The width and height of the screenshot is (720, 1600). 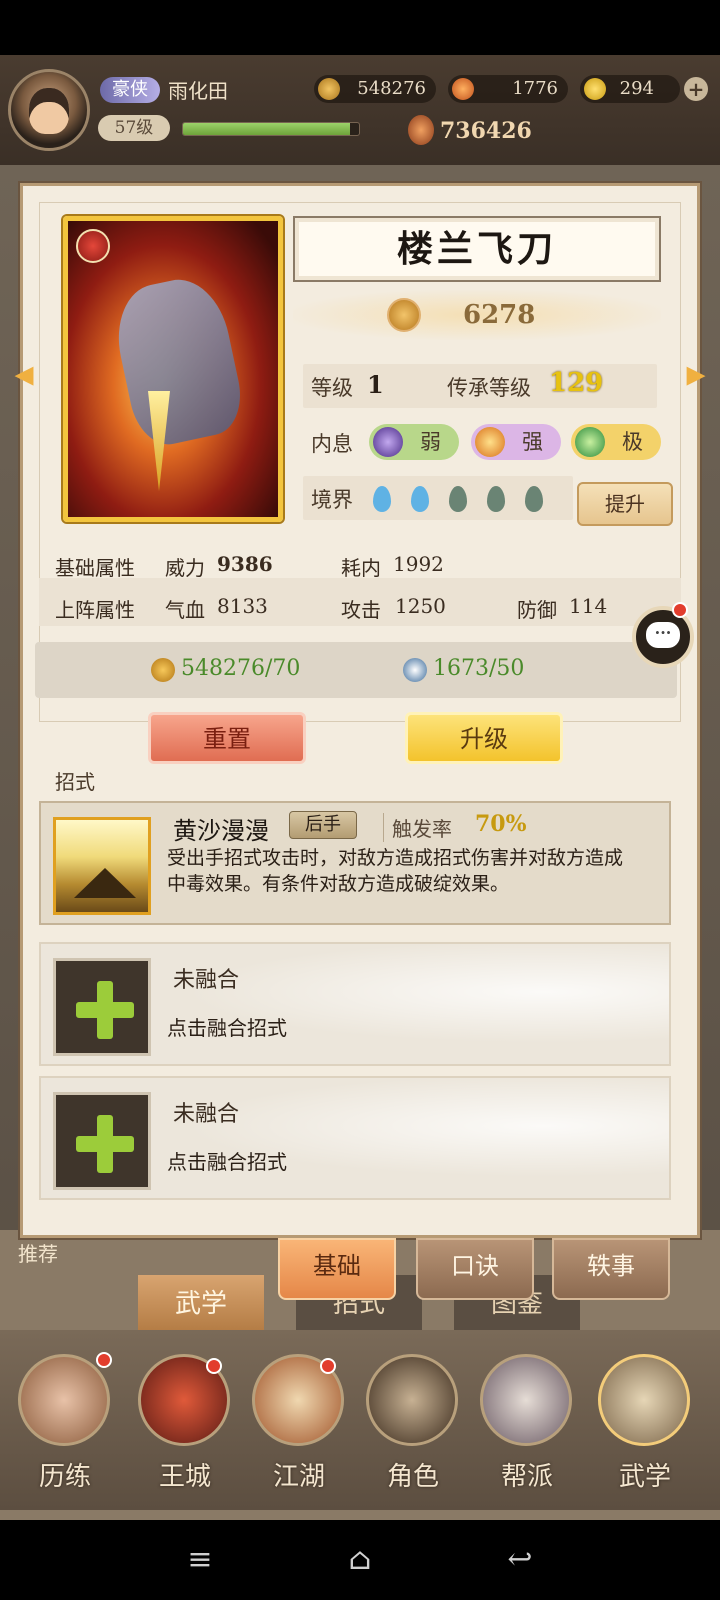 What do you see at coordinates (75, 782) in the screenshot?
I see `moves-section-title: 招式` at bounding box center [75, 782].